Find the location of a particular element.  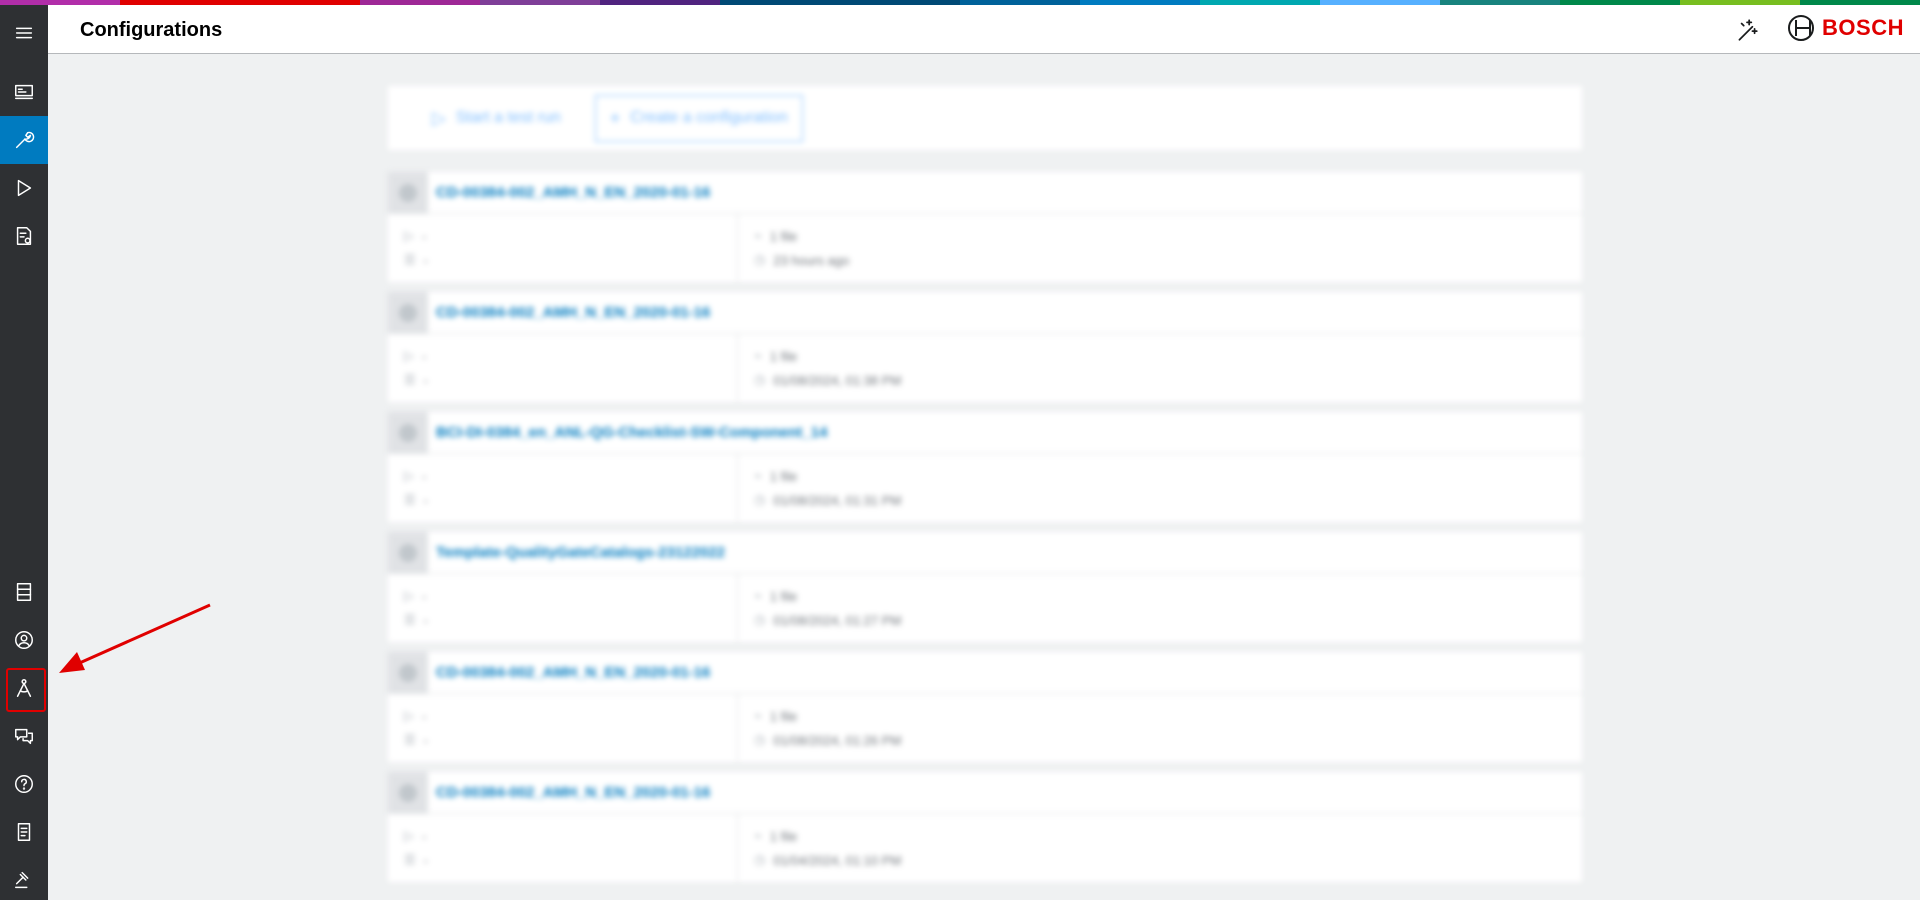

wrench-icon is located at coordinates (25, 140).